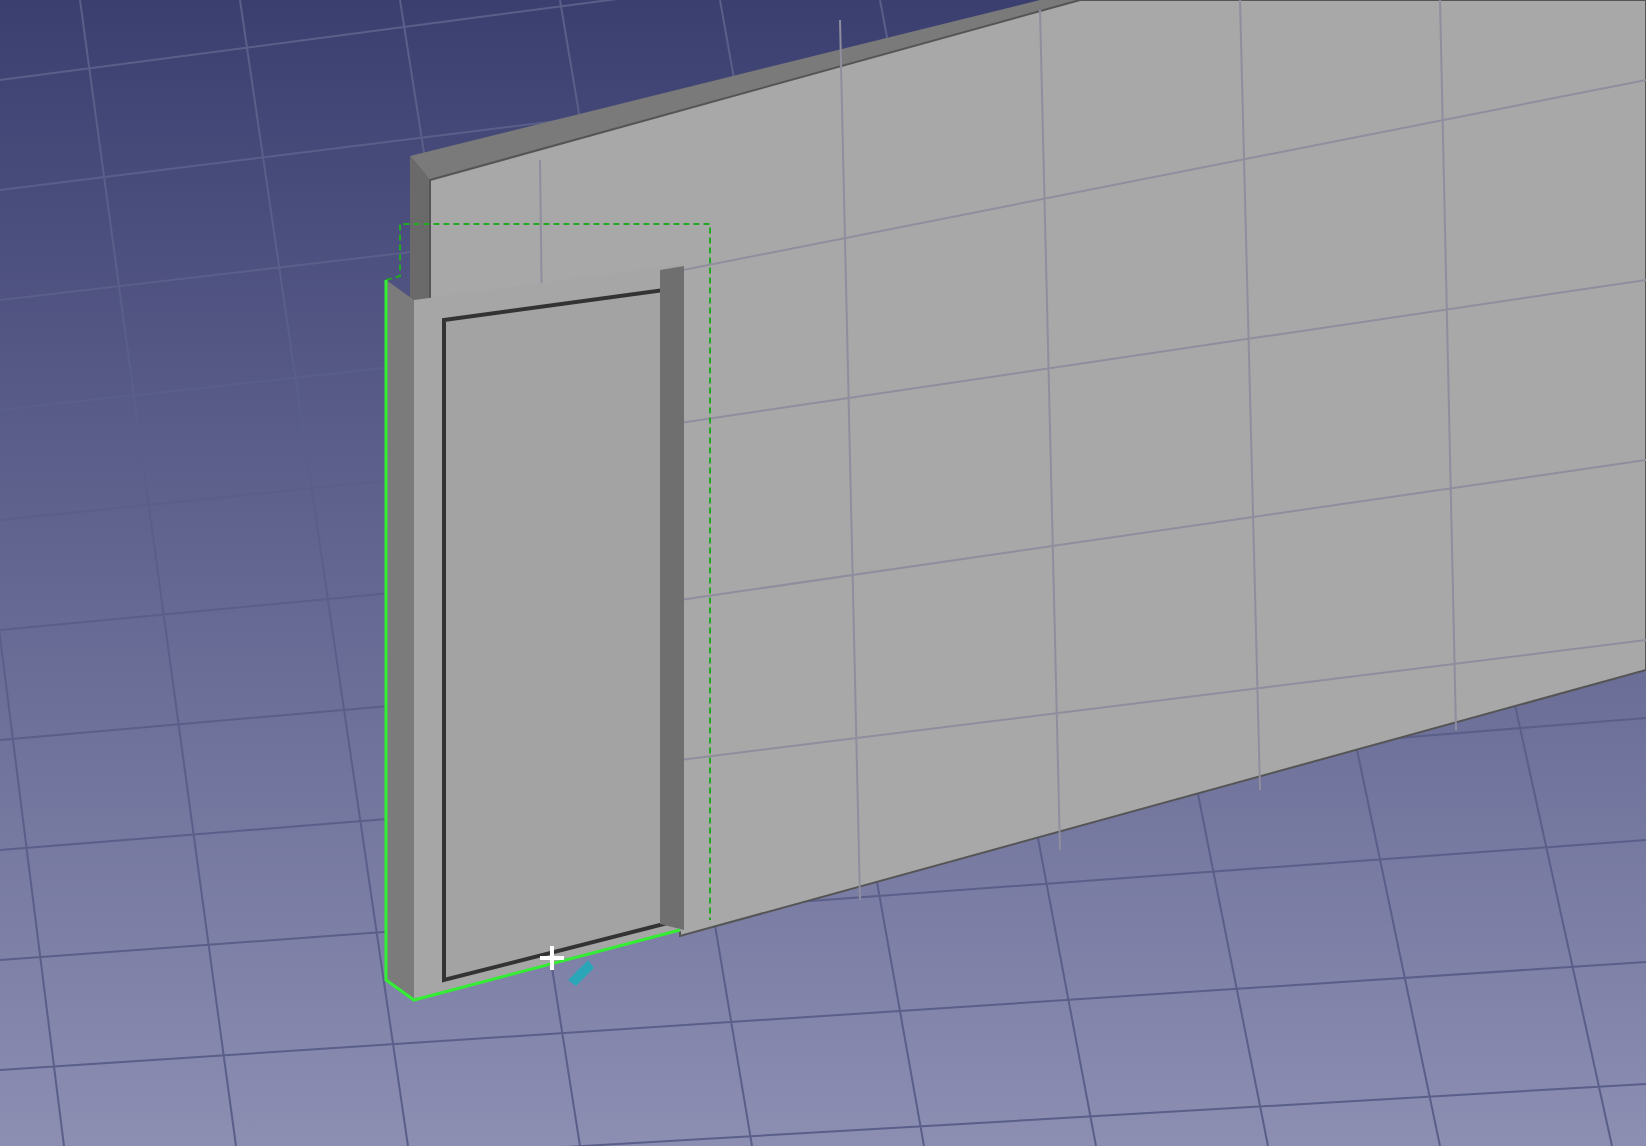  Describe the element at coordinates (566, 965) in the screenshot. I see `cursor-icon` at that location.